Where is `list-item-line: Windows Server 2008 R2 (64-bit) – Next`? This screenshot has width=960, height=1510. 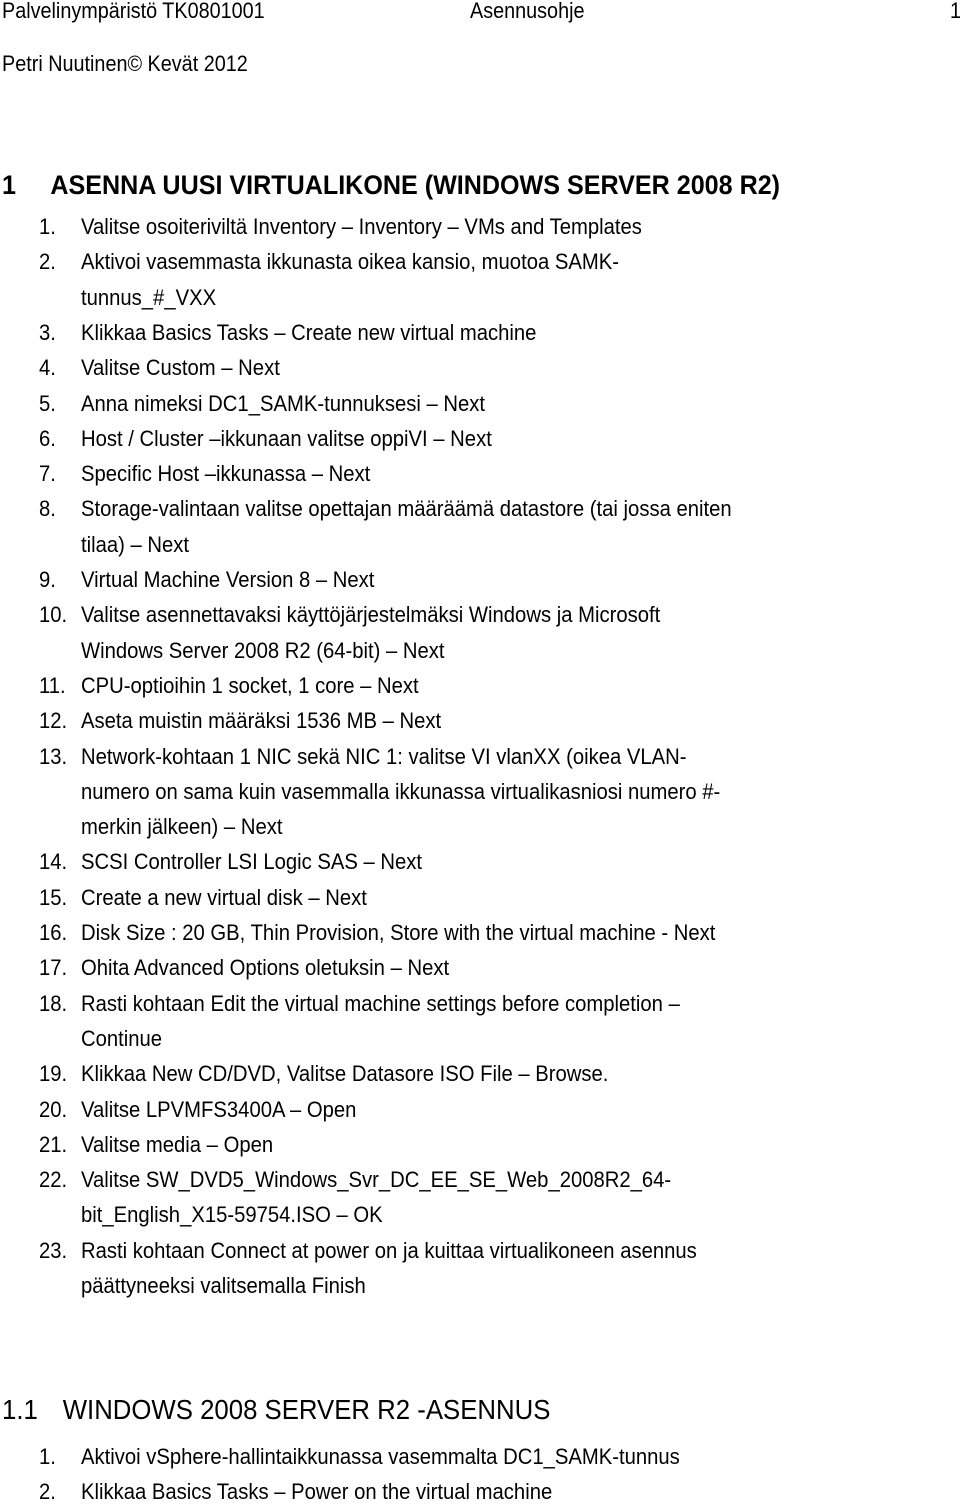
list-item-line: Windows Server 2008 R2 (64-bit) – Next is located at coordinates (263, 650).